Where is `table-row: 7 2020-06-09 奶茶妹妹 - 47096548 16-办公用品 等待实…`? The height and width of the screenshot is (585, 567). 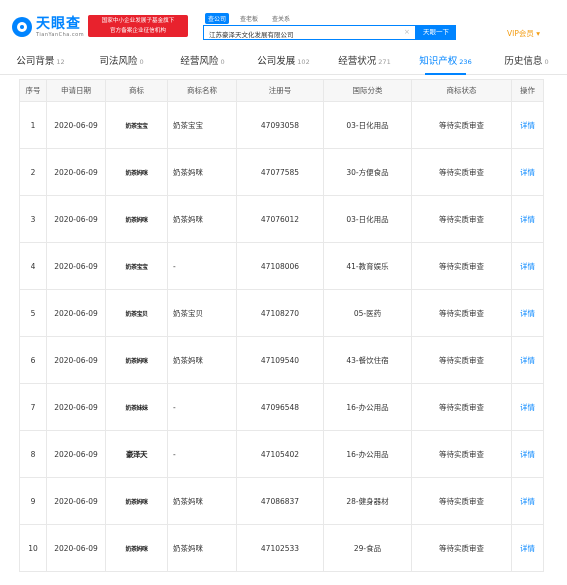
table-row: 7 2020-06-09 奶茶妹妹 - 47096548 16-办公用品 等待实… is located at coordinates (281, 407).